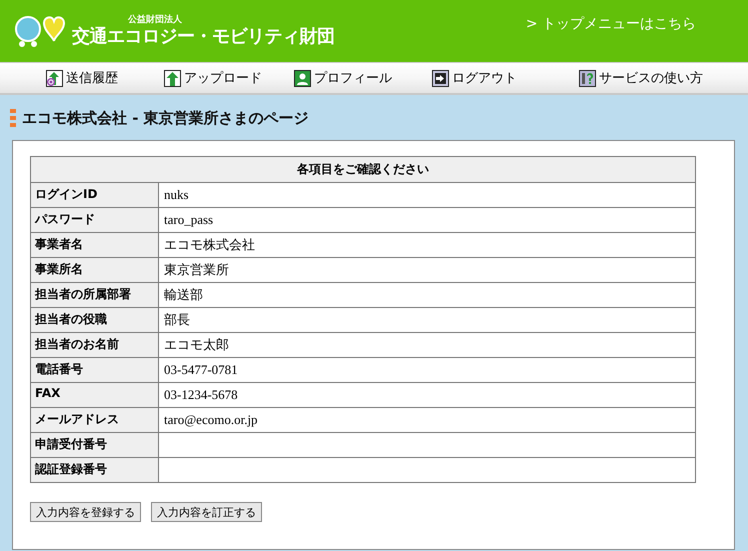 This screenshot has width=748, height=551. Describe the element at coordinates (427, 245) in the screenshot. I see `field-value: エコモ株式会社` at that location.